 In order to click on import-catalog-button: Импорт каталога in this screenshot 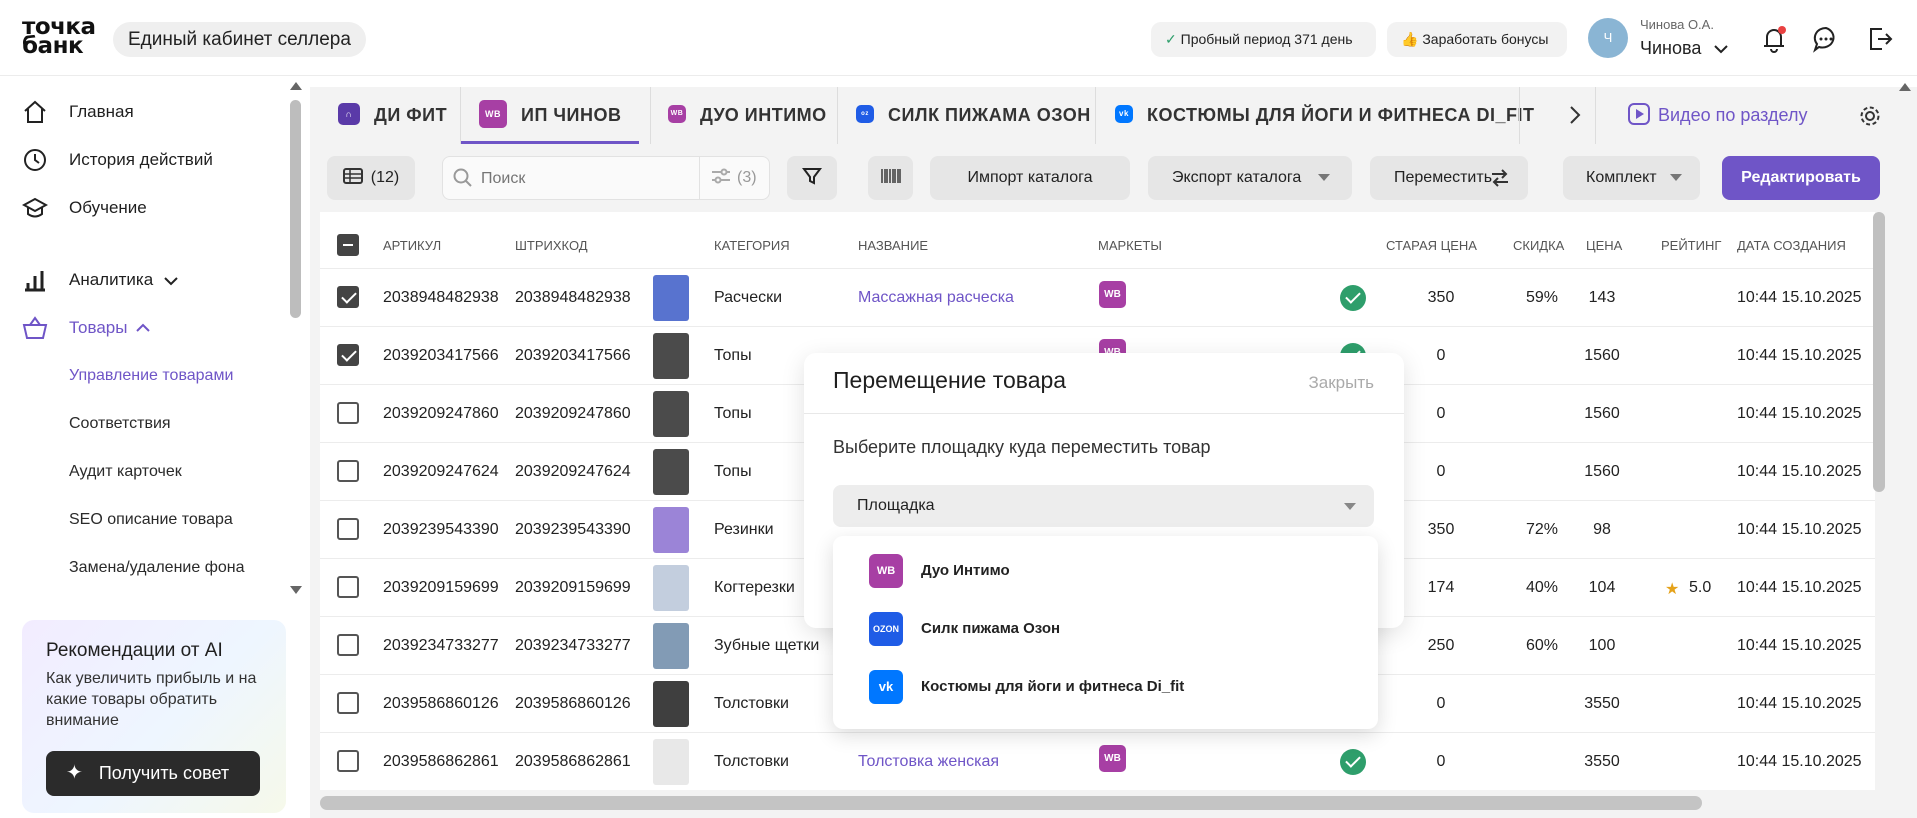, I will do `click(1030, 178)`.